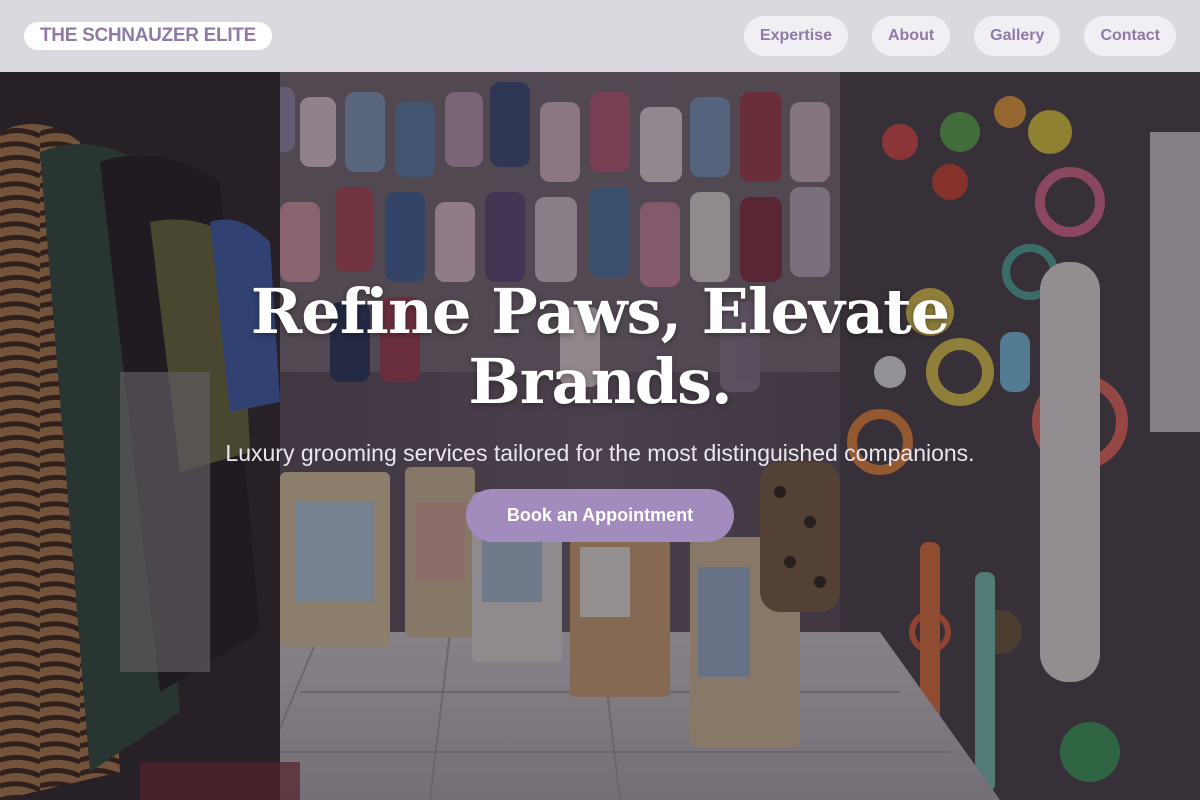 The height and width of the screenshot is (800, 1200). What do you see at coordinates (600, 381) in the screenshot?
I see `hero-title-line2: Brands.` at bounding box center [600, 381].